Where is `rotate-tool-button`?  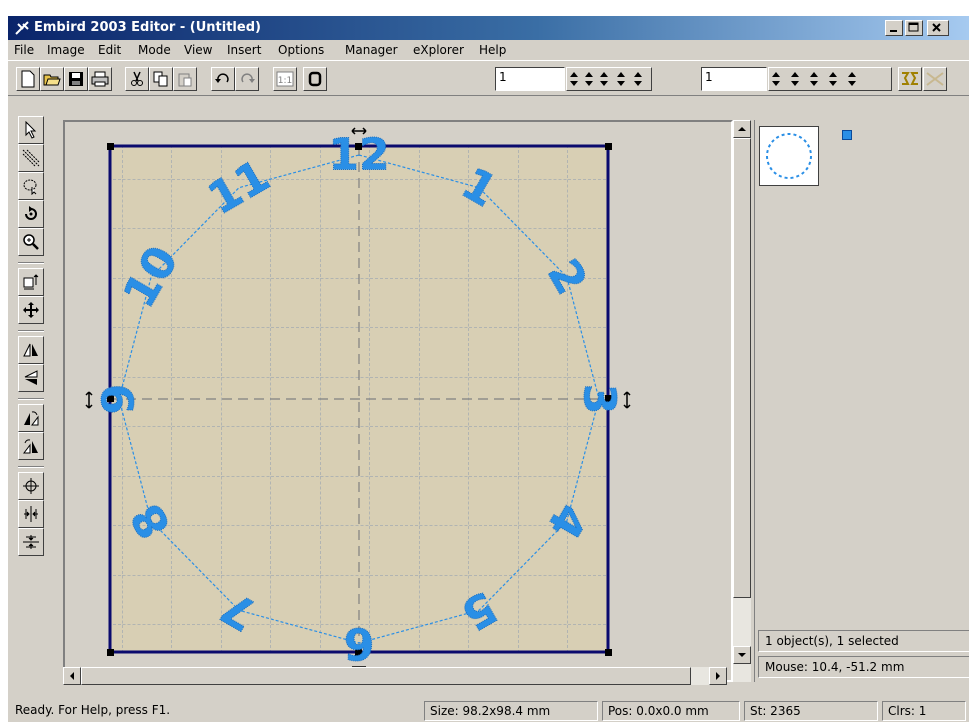 rotate-tool-button is located at coordinates (31, 214).